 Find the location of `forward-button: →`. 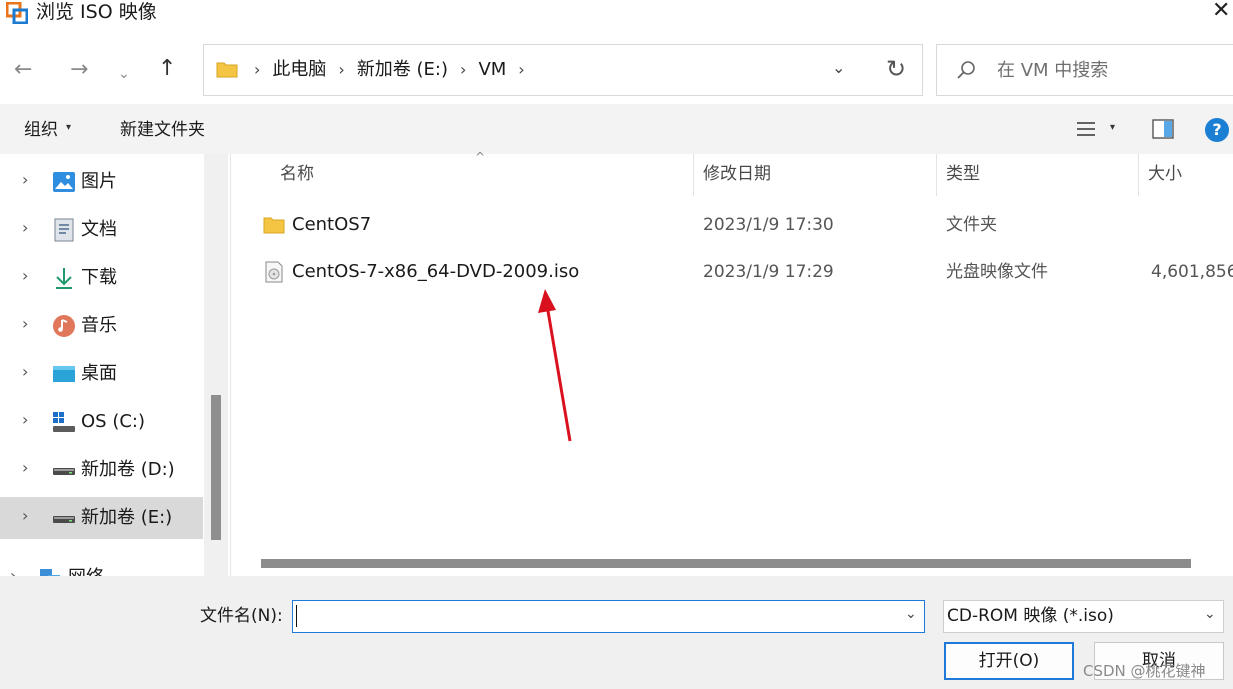

forward-button: → is located at coordinates (79, 70).